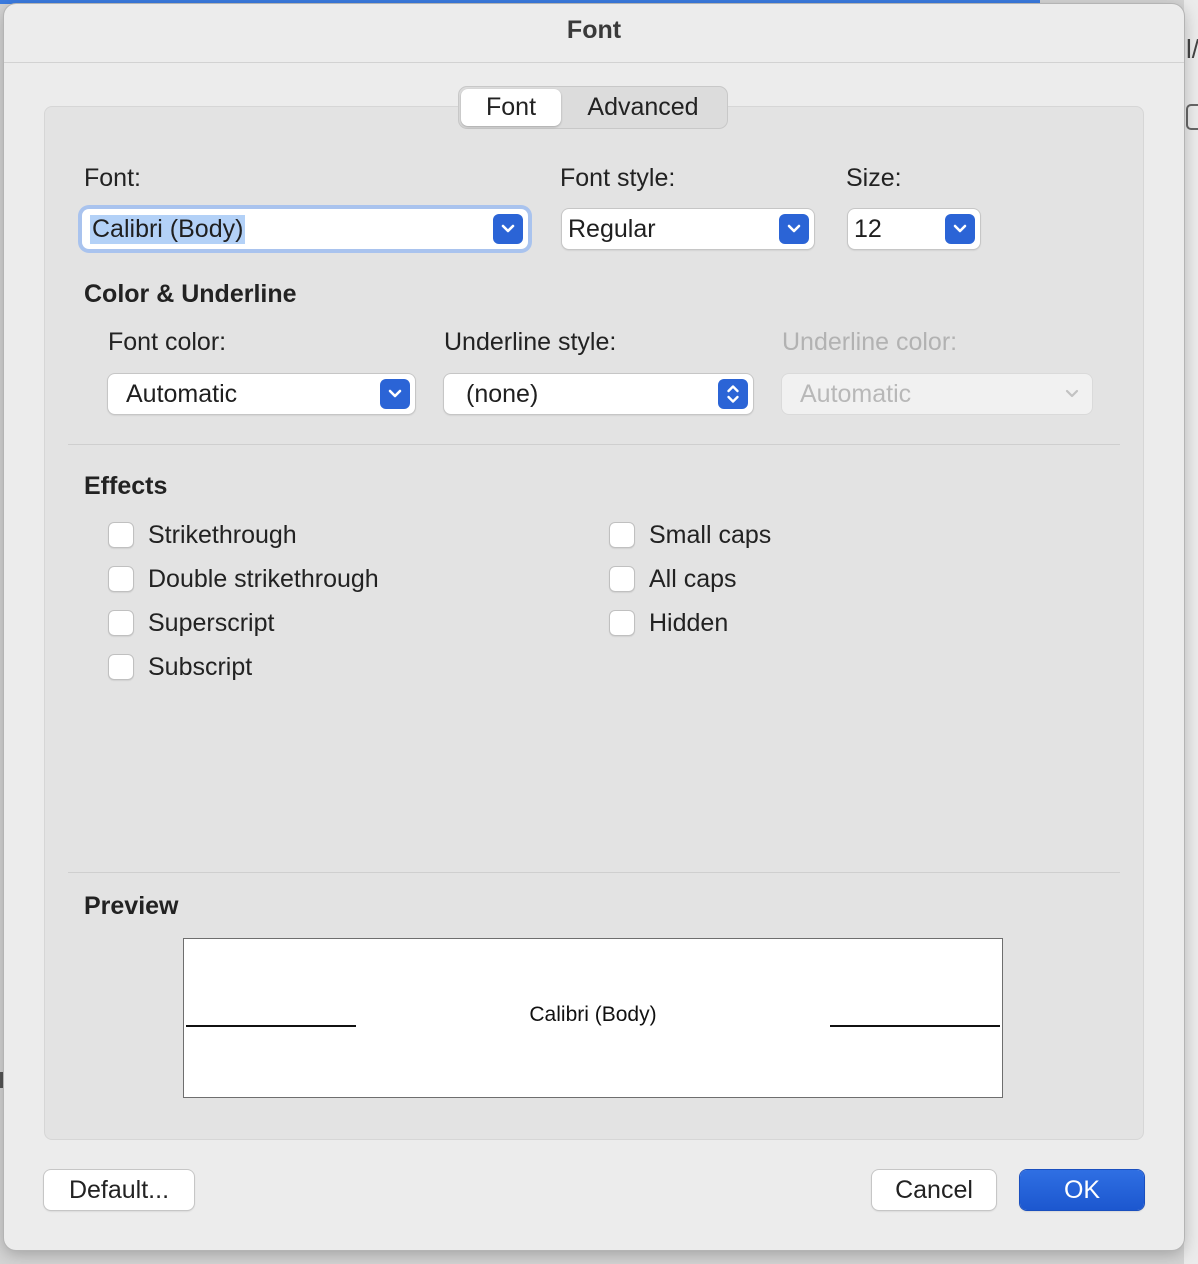 The height and width of the screenshot is (1264, 1198). I want to click on font-style-value: Regular, so click(673, 229).